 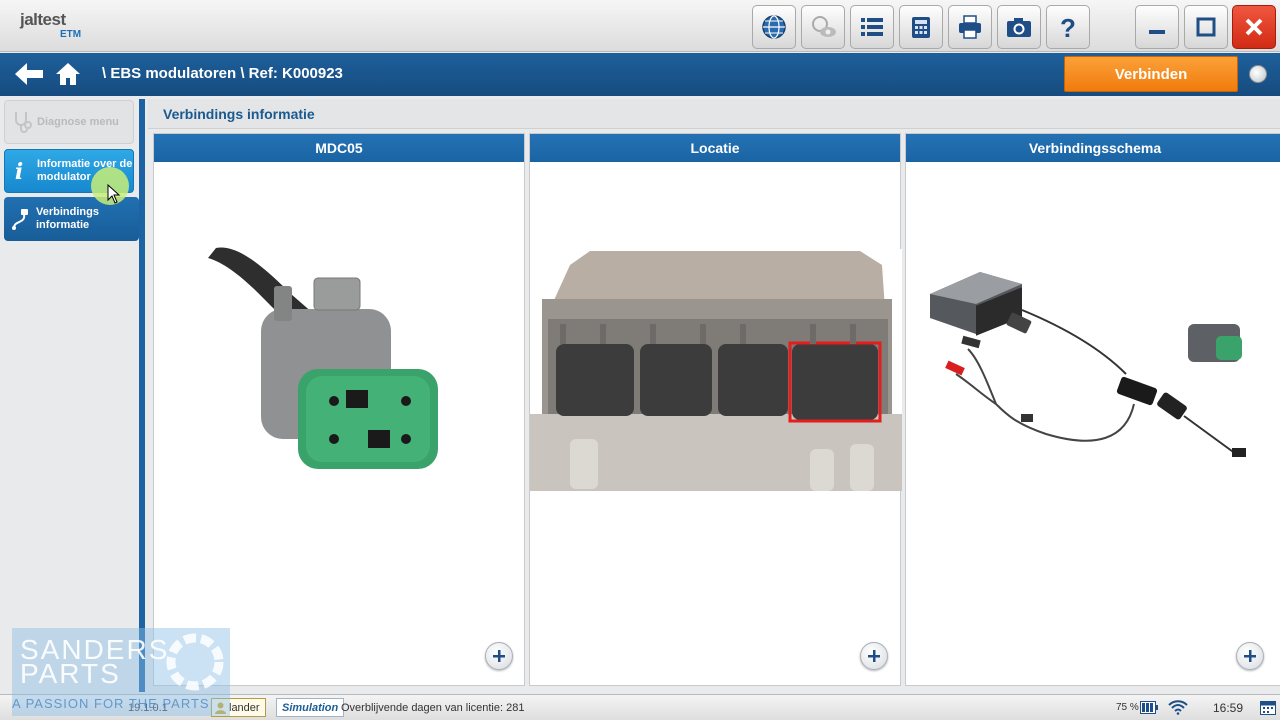 I want to click on connection-status-indicator, so click(x=1258, y=74).